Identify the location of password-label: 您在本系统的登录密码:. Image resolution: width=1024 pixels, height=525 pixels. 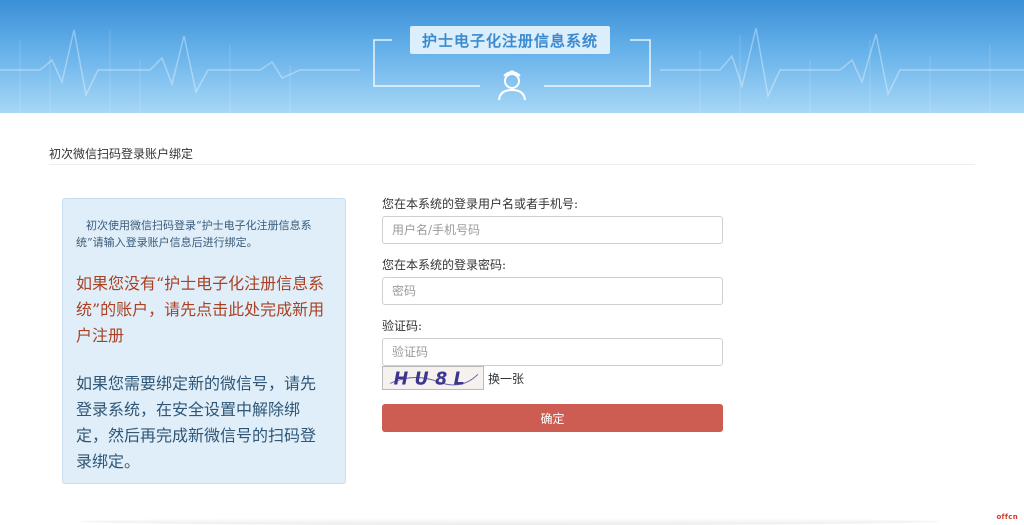
(444, 265).